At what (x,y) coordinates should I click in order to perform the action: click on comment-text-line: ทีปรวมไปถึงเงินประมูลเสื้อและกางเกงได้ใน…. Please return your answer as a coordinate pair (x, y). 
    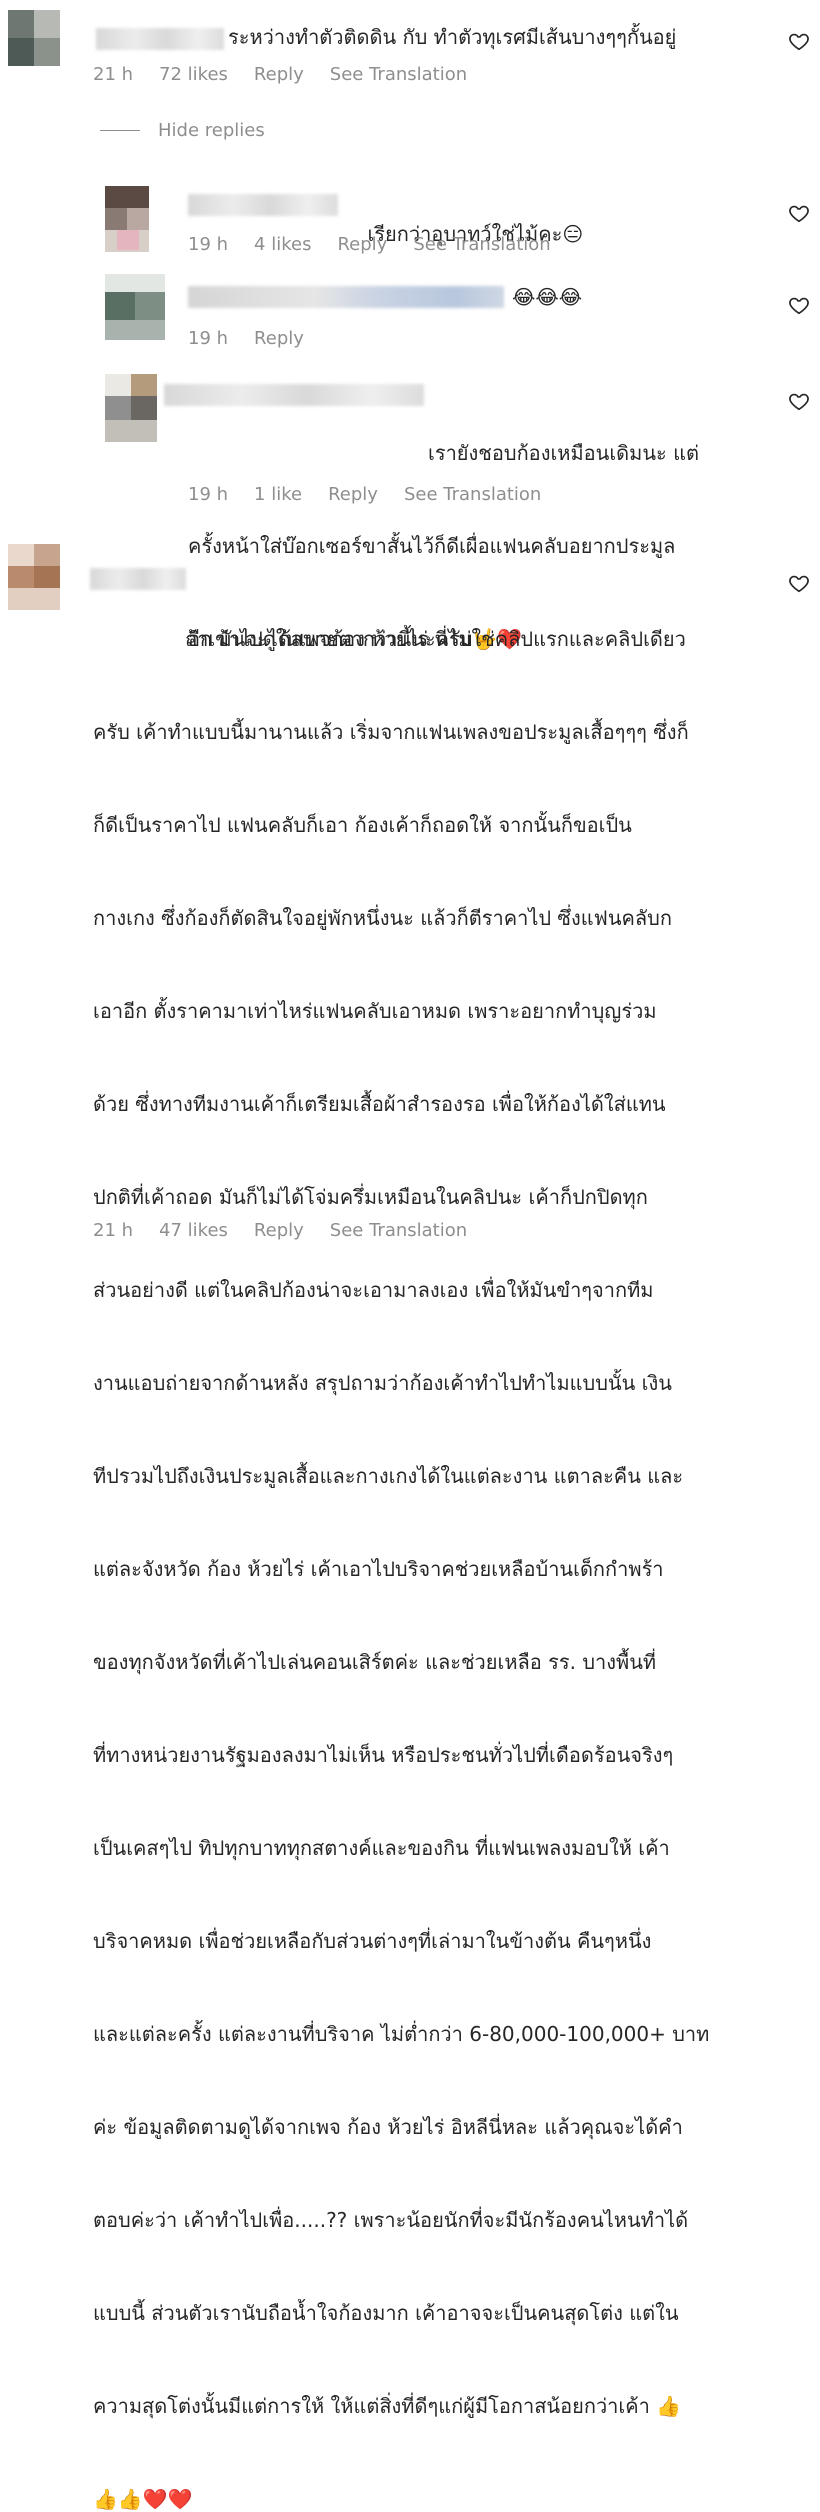
    Looking at the image, I should click on (388, 1476).